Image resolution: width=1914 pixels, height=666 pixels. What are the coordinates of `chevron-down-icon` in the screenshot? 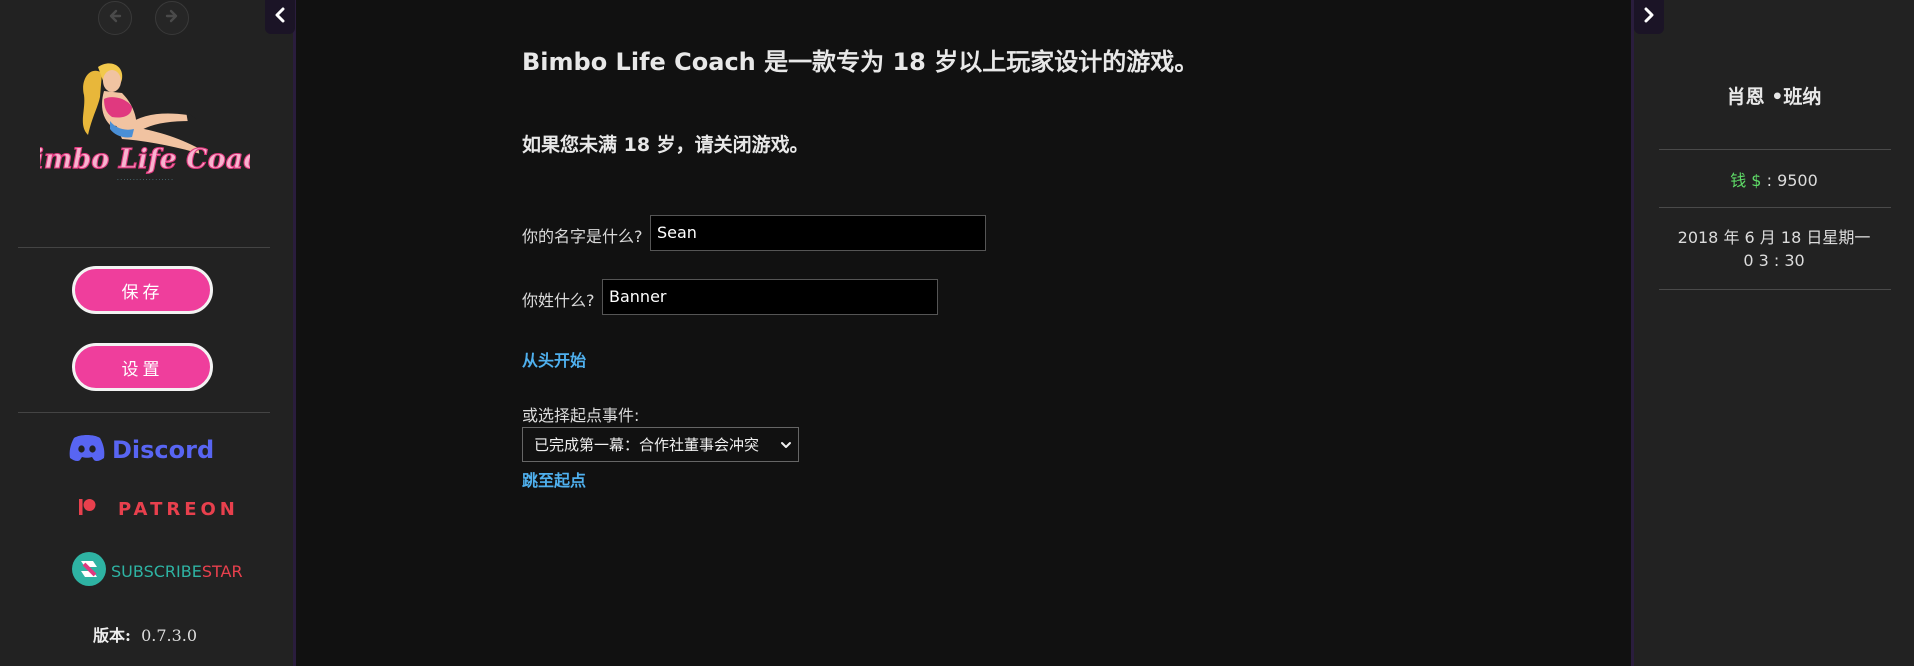 It's located at (786, 445).